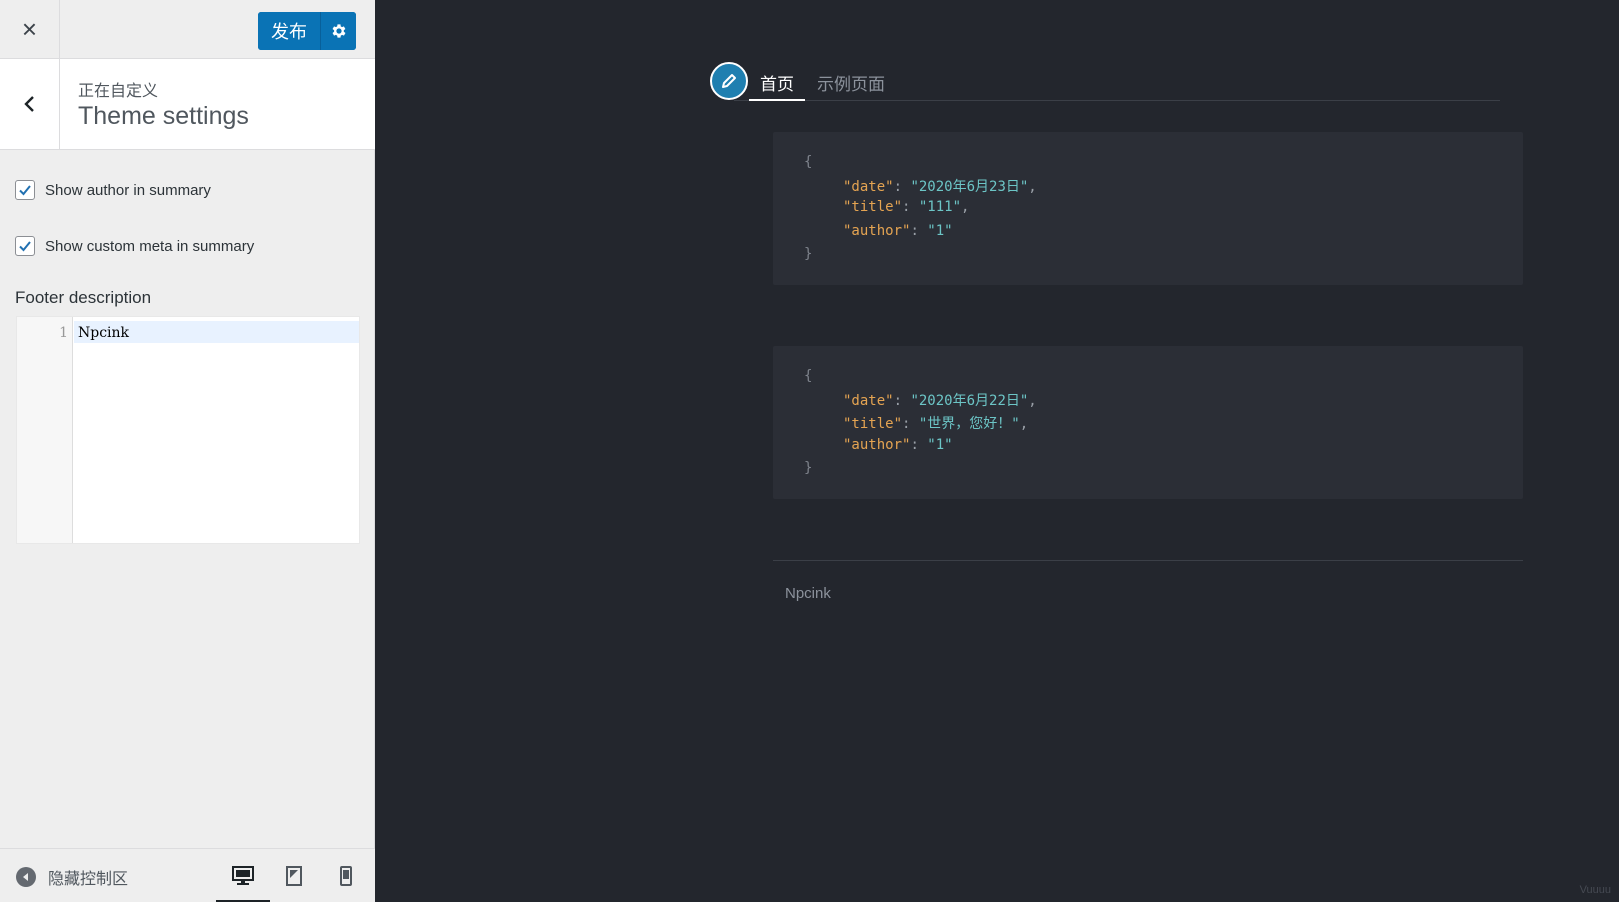 The width and height of the screenshot is (1619, 902). What do you see at coordinates (969, 424) in the screenshot?
I see `json-value: "世界，您好！"` at bounding box center [969, 424].